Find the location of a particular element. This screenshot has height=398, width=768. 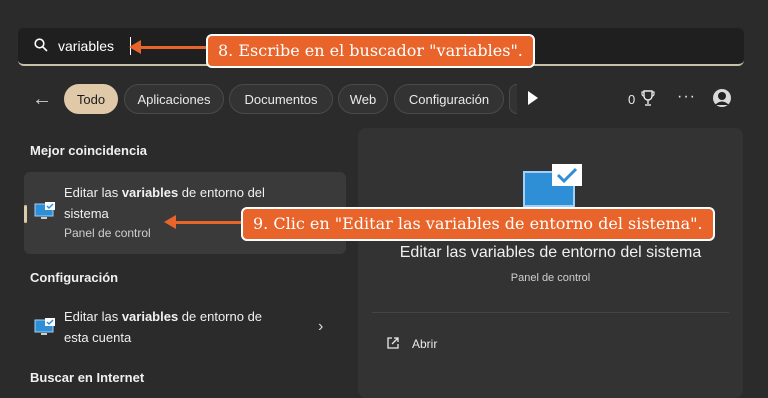

rewards-points: 0 is located at coordinates (632, 99).